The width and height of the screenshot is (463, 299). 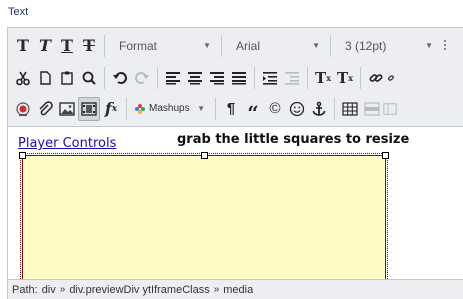 I want to click on unlink-icon, so click(x=391, y=77).